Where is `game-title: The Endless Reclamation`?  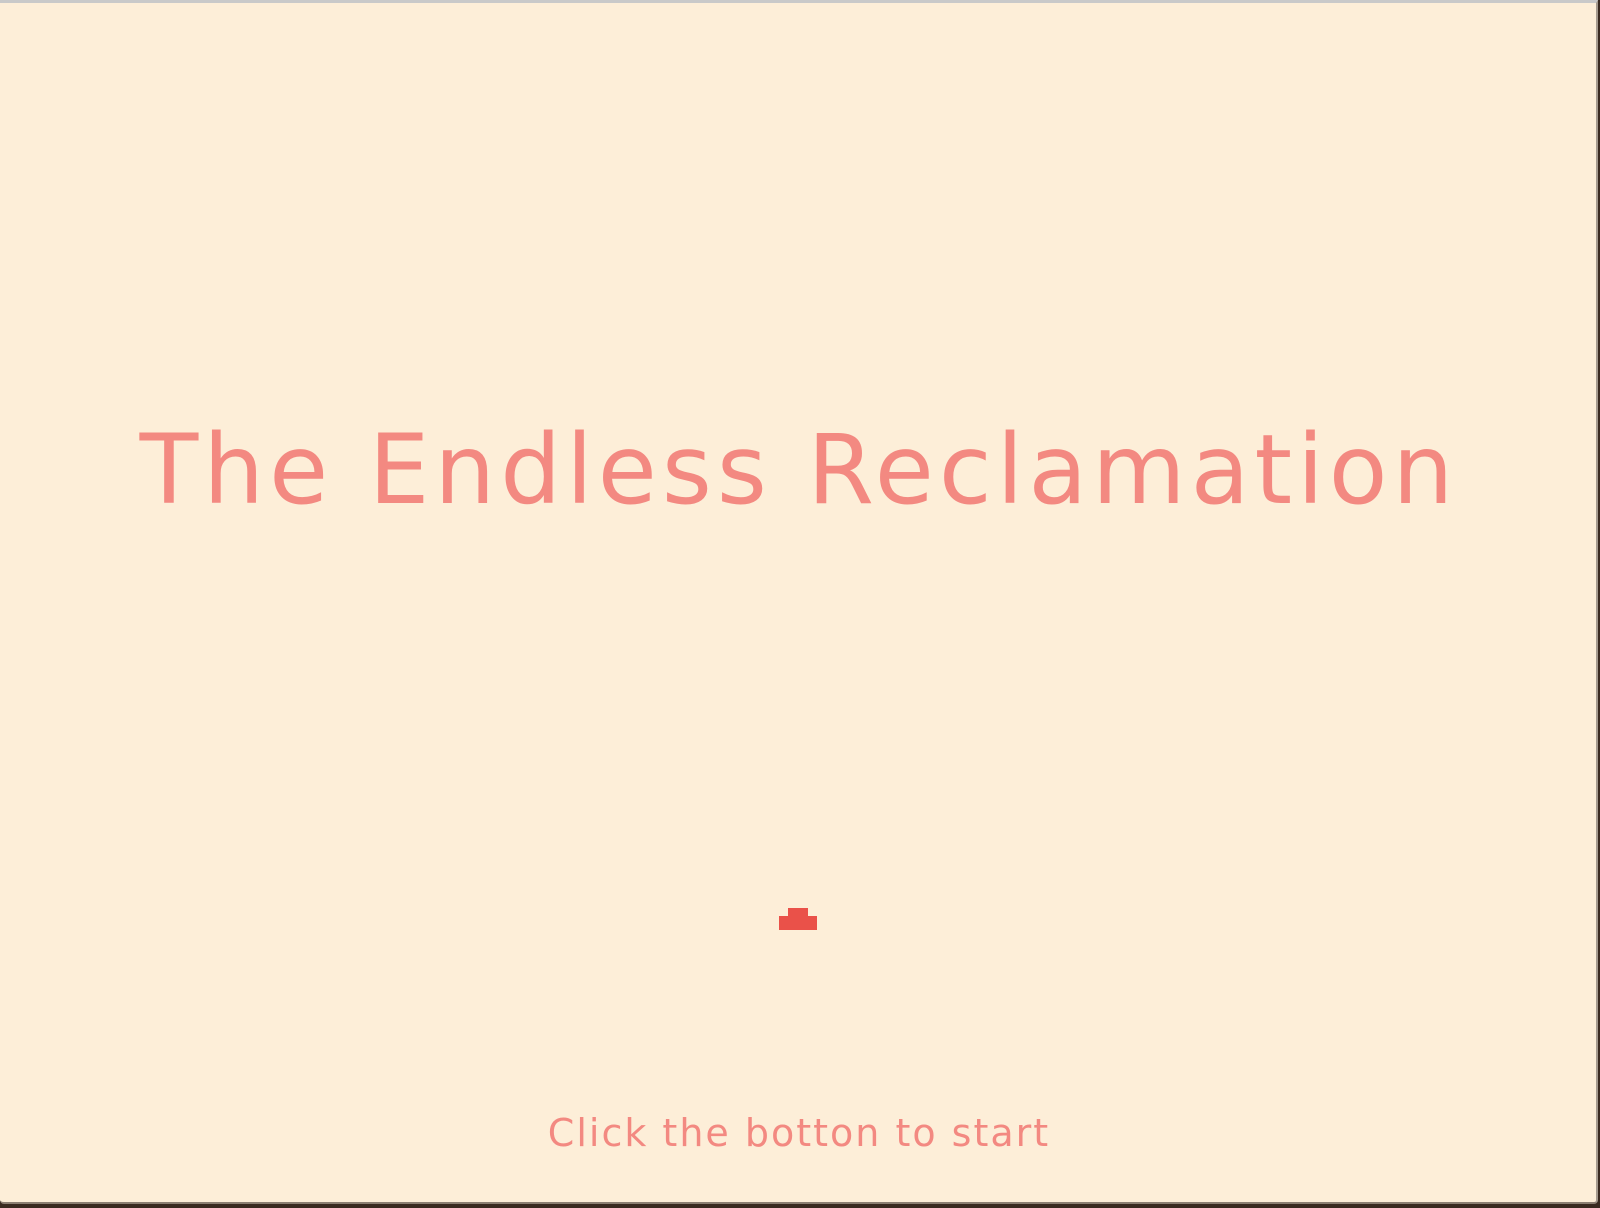
game-title: The Endless Reclamation is located at coordinates (799, 470).